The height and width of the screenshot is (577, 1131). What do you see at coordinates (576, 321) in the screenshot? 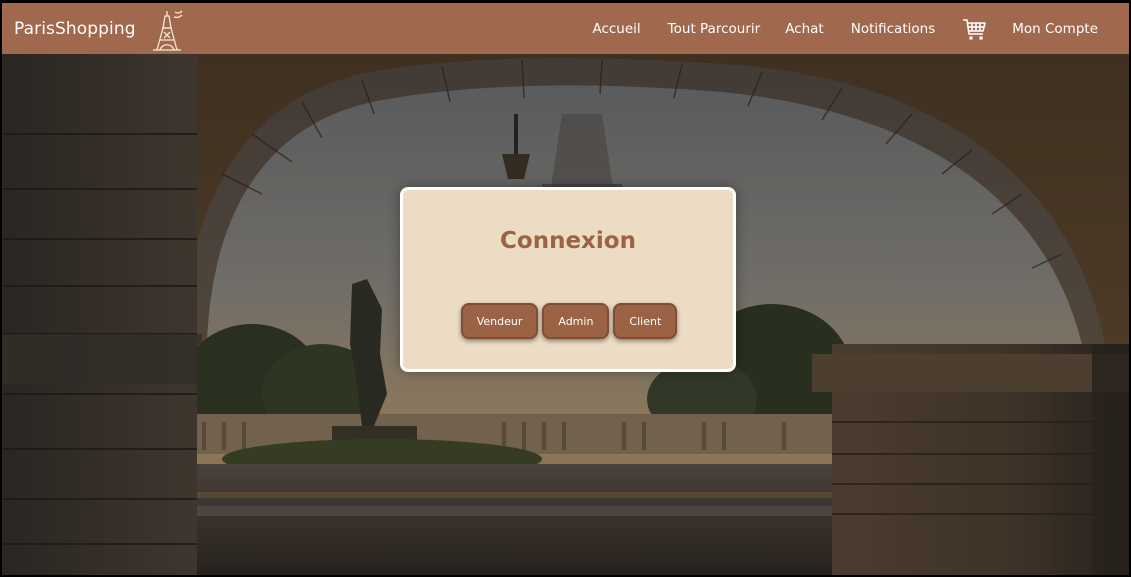
I see `admin-button: Admin` at bounding box center [576, 321].